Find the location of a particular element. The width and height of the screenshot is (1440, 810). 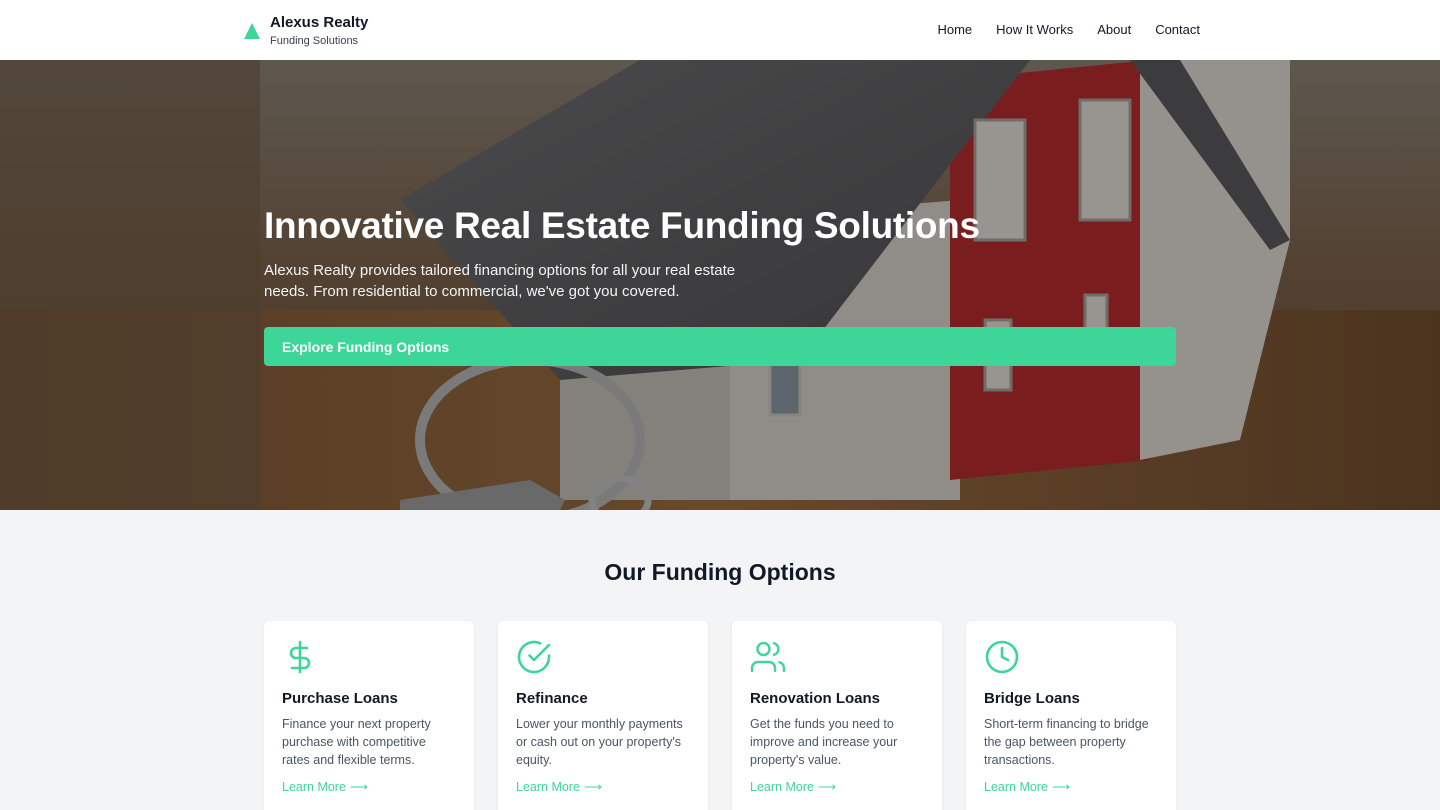

nav-contact: Contact is located at coordinates (1177, 30).